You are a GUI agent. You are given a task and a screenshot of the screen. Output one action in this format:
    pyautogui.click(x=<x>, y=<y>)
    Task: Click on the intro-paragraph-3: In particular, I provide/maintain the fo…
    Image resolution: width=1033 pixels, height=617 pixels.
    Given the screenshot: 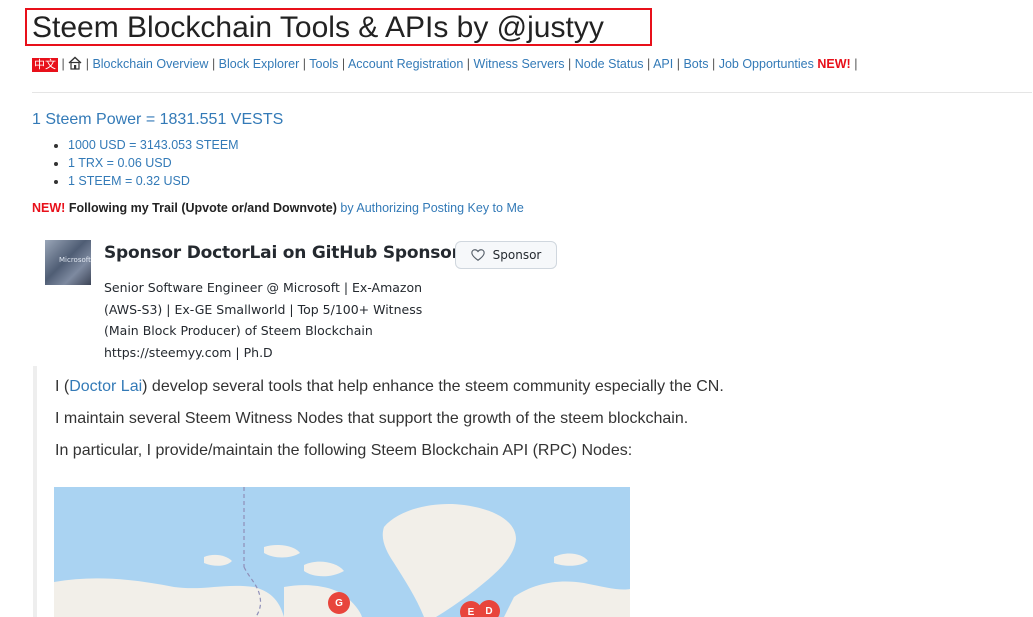 What is the action you would take?
    pyautogui.click(x=344, y=450)
    